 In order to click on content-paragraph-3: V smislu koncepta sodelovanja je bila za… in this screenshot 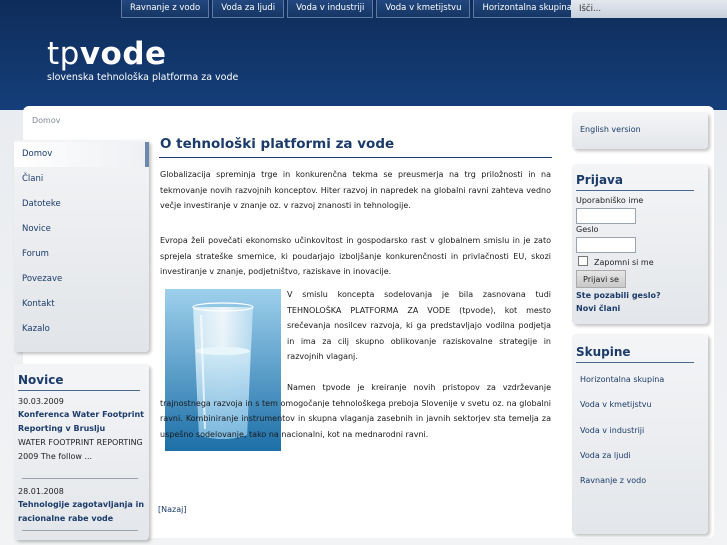, I will do `click(419, 326)`.